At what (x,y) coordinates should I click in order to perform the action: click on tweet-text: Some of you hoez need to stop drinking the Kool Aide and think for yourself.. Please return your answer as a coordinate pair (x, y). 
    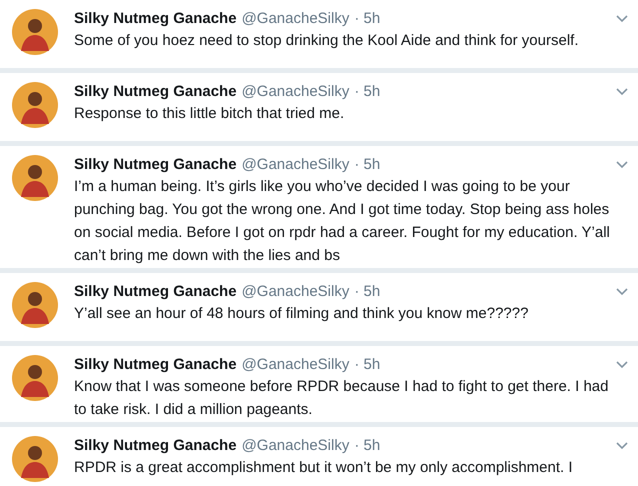
    Looking at the image, I should click on (327, 41).